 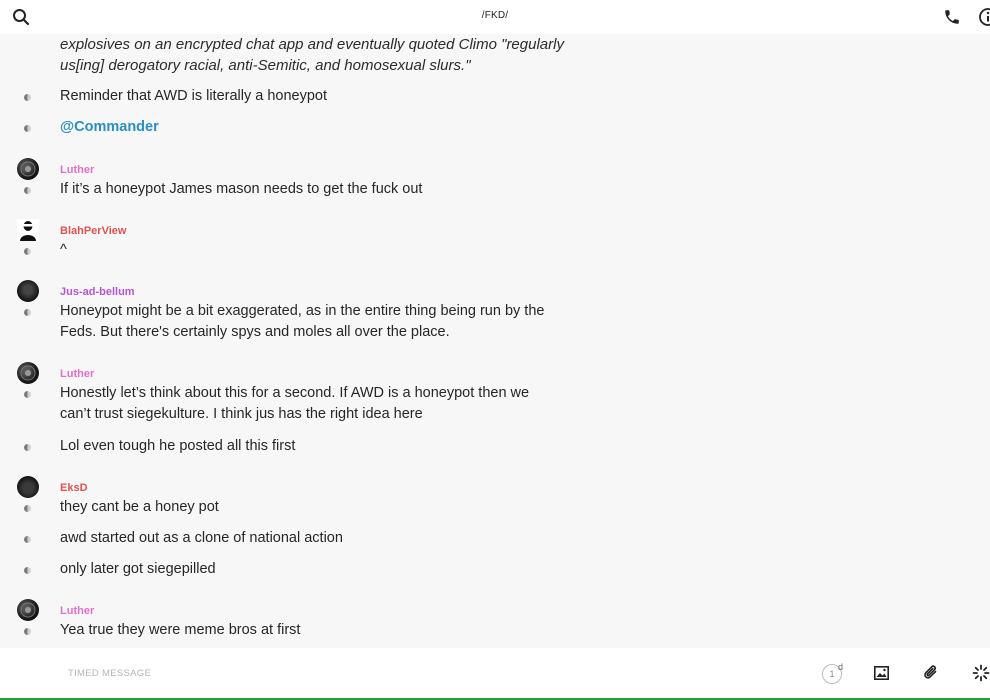 I want to click on sparkle-icon, so click(x=981, y=673).